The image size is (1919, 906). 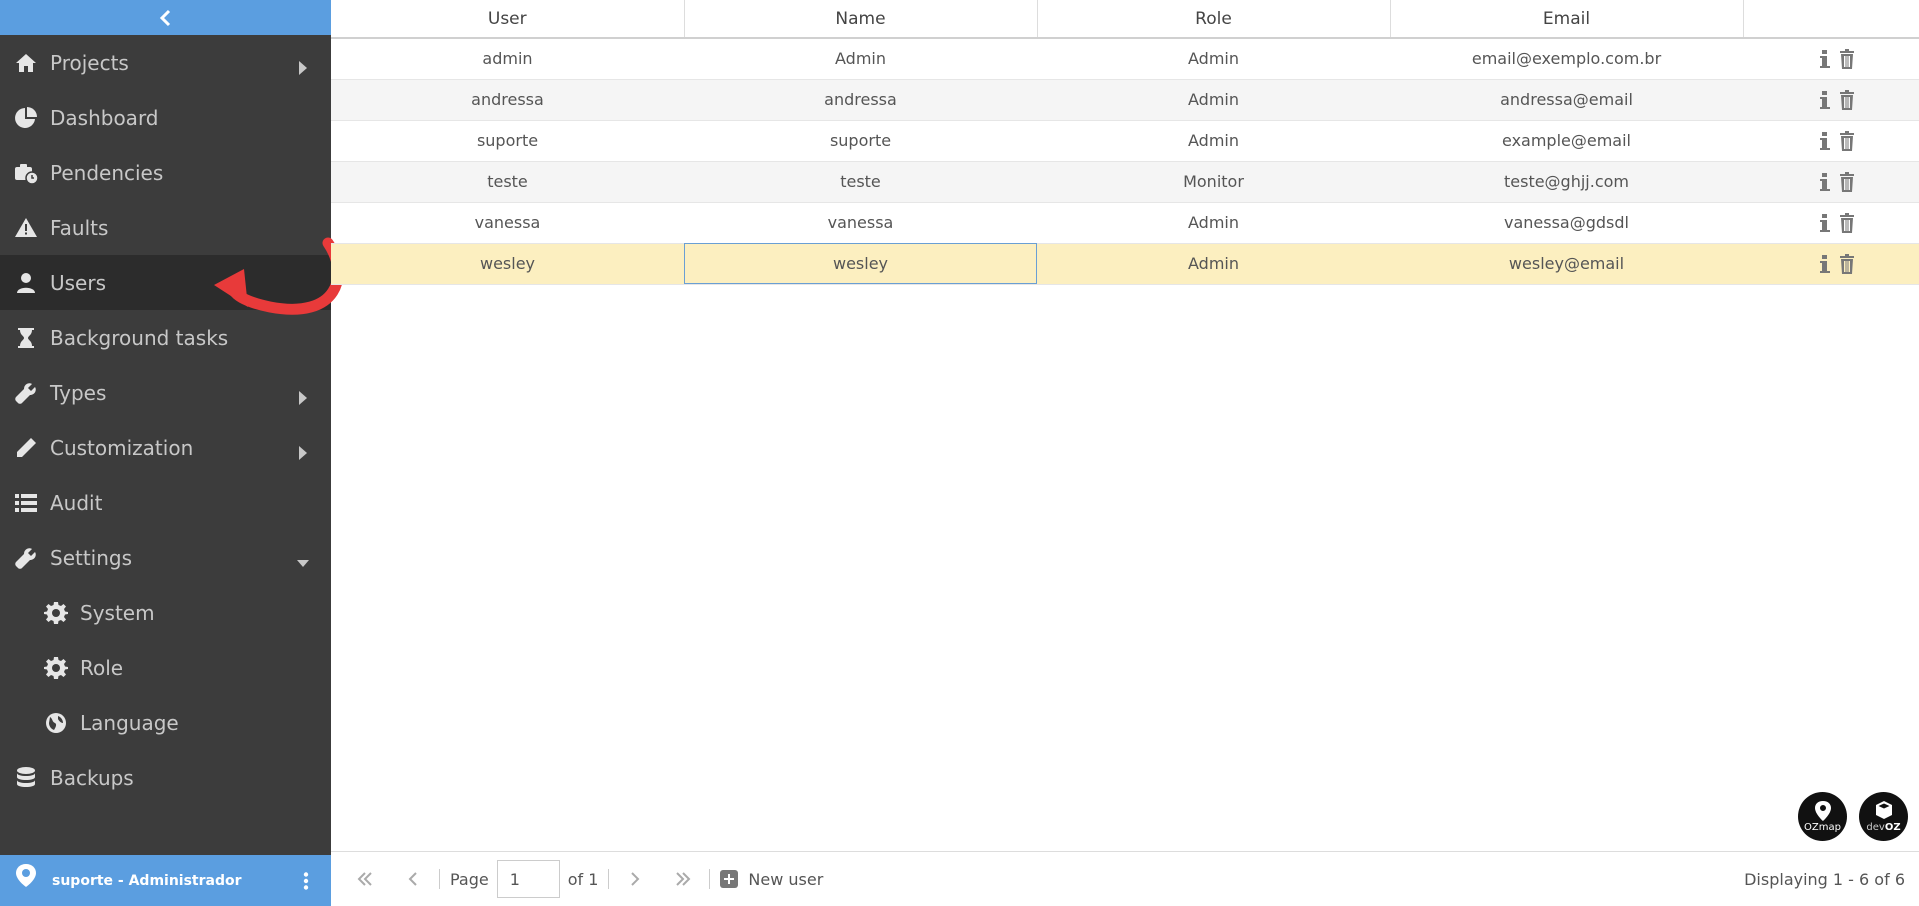 What do you see at coordinates (26, 558) in the screenshot?
I see `wrench-icon` at bounding box center [26, 558].